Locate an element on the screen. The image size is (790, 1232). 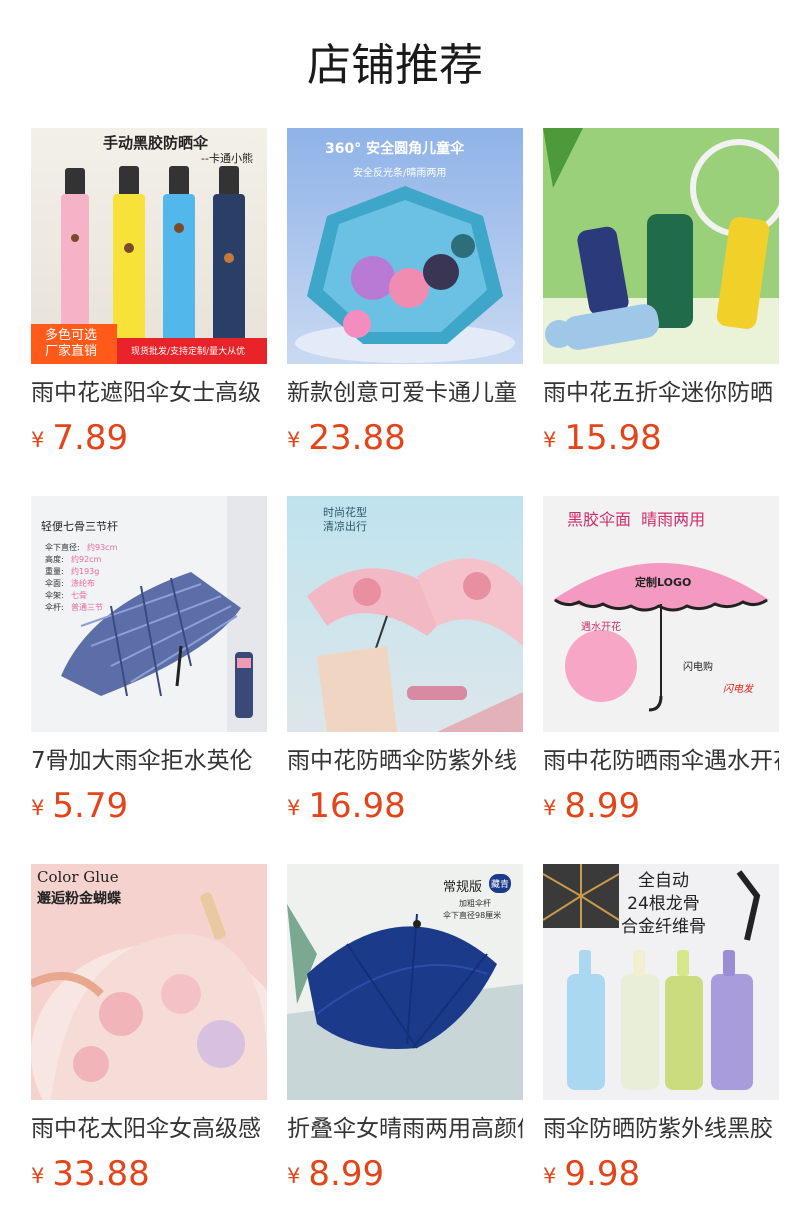
image-title: 360° 安全圆角儿童伞 is located at coordinates (395, 149).